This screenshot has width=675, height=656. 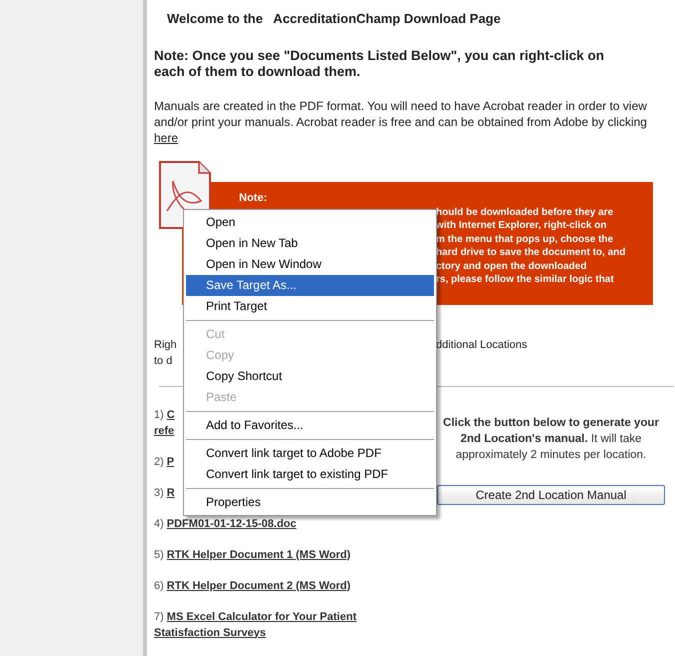 I want to click on download-note: Note: Once you see "Documents Listed Below", you can right-click on each of them to download them., so click(x=380, y=64).